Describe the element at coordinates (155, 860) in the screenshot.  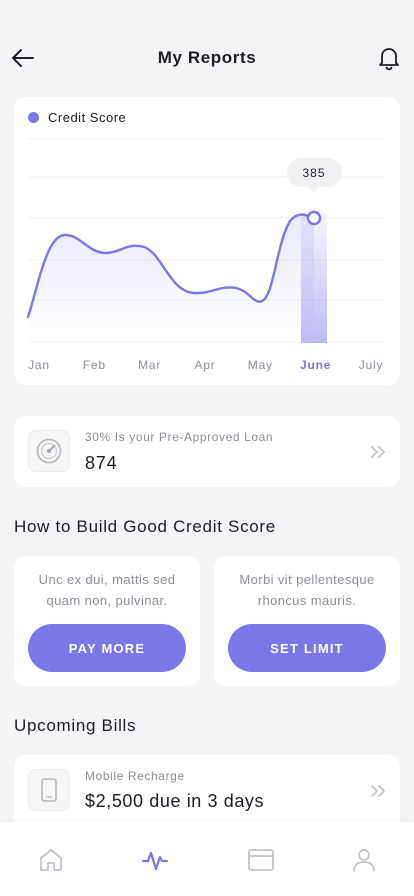
I see `activity-icon` at that location.